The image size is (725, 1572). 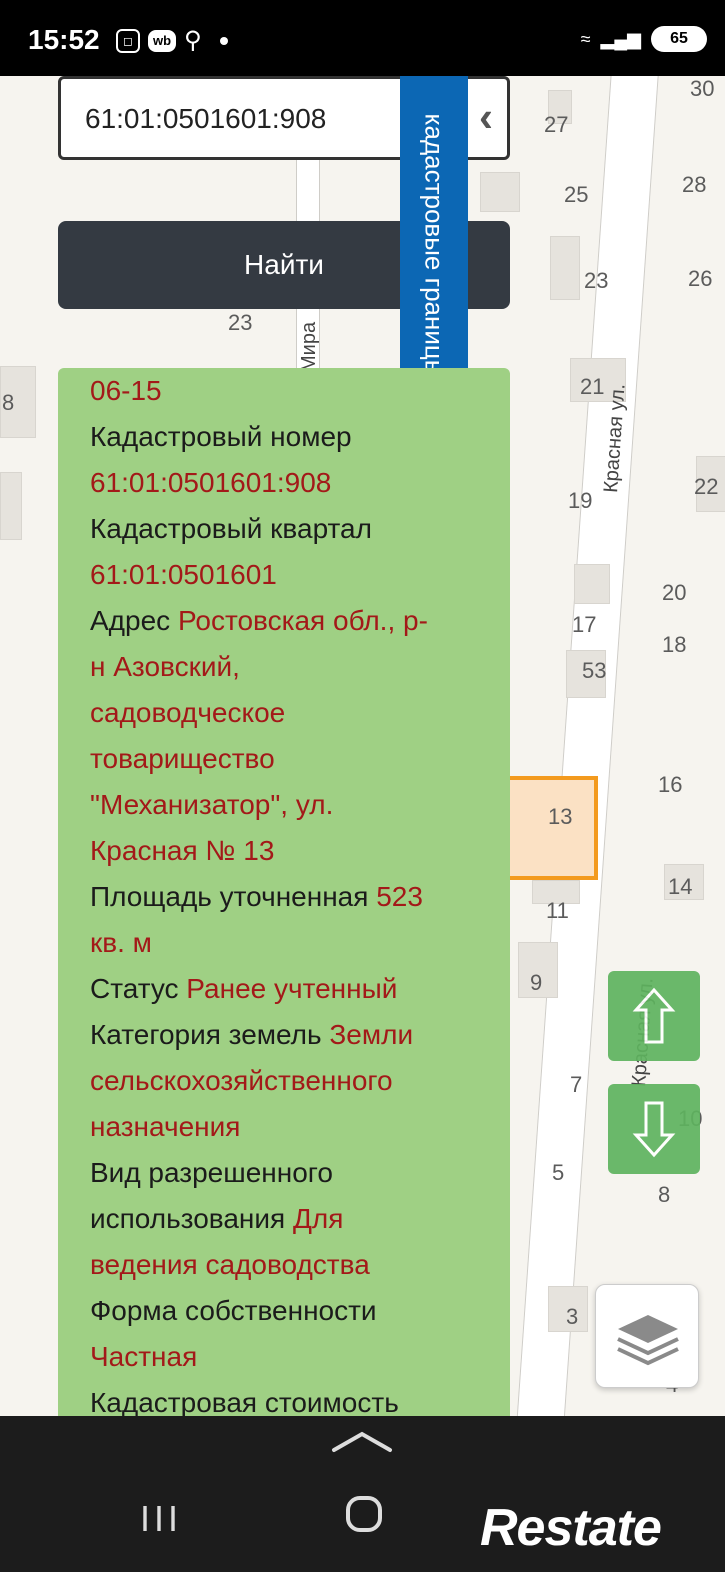 I want to click on house-number: 18, so click(x=674, y=644).